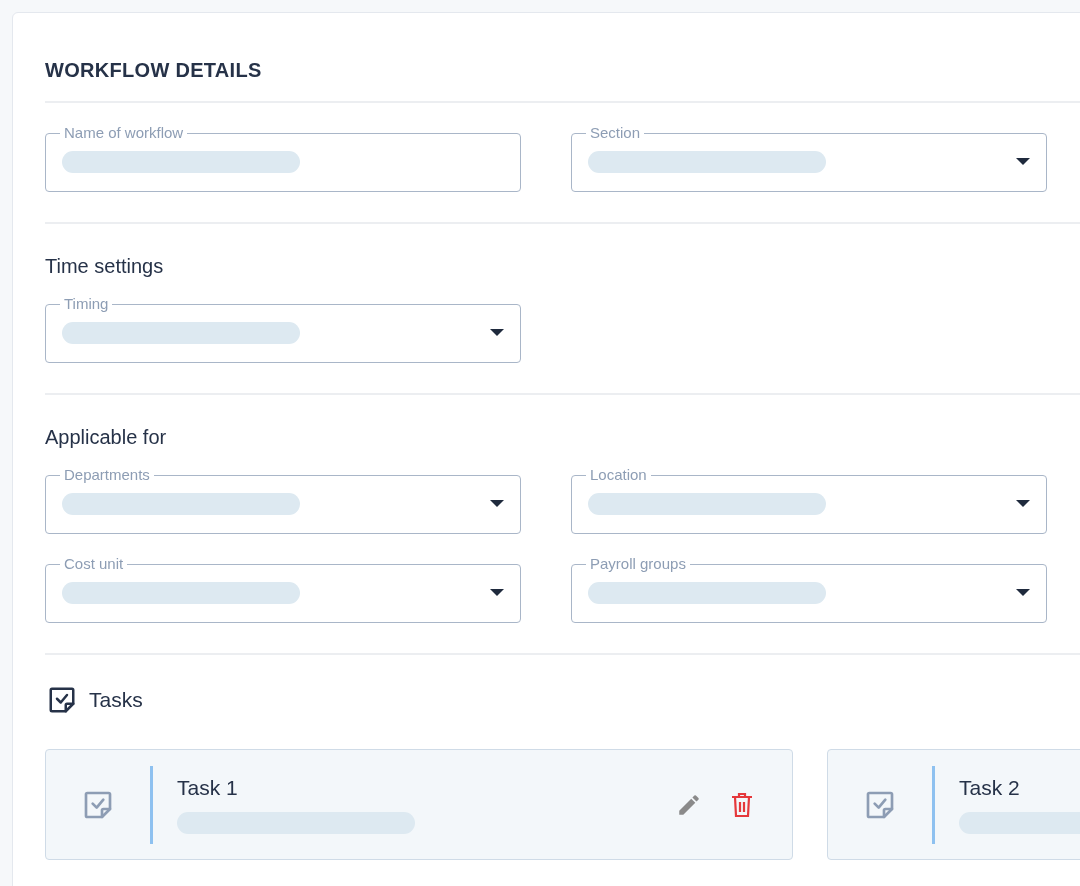  Describe the element at coordinates (124, 133) in the screenshot. I see `field-label: Name of workflow` at that location.